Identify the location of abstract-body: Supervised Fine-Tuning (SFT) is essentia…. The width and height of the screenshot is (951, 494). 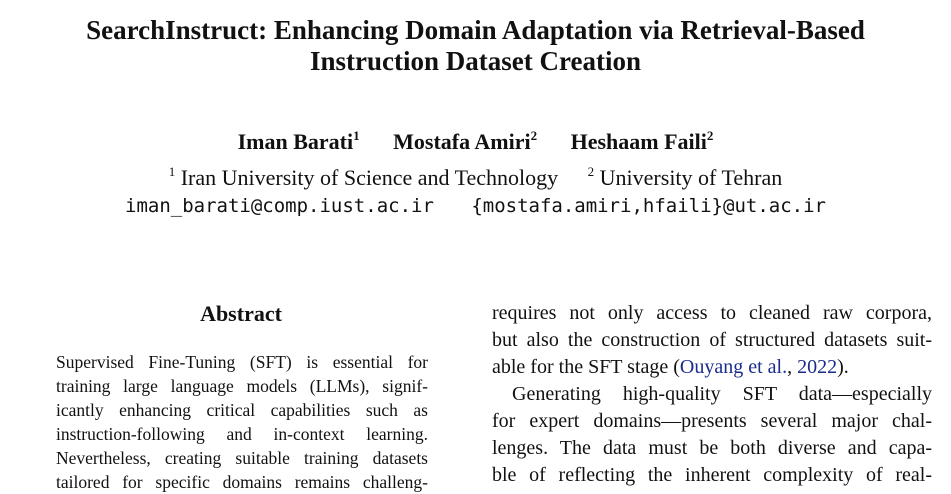
(242, 422).